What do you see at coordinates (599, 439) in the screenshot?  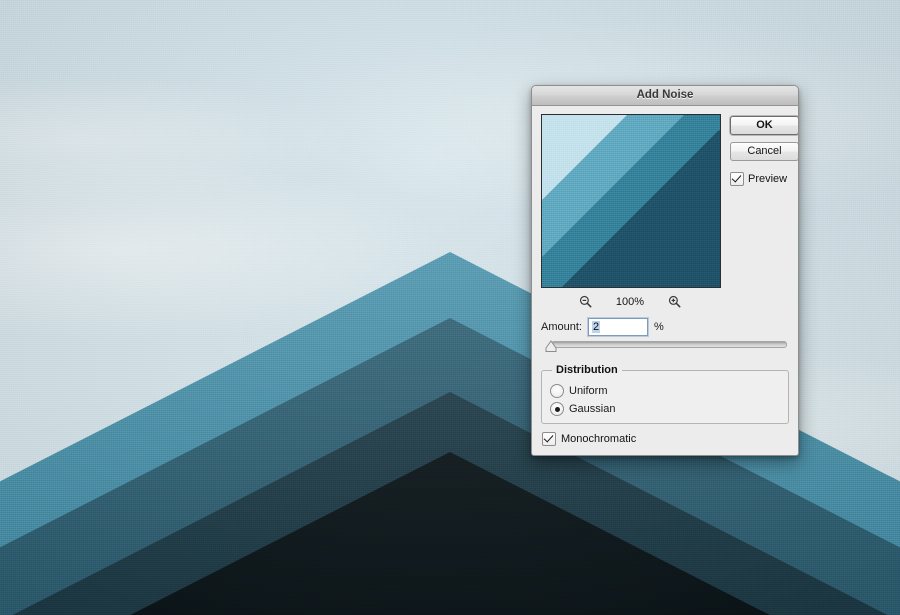 I see `monochromatic-checkbox-label: Monochromatic` at bounding box center [599, 439].